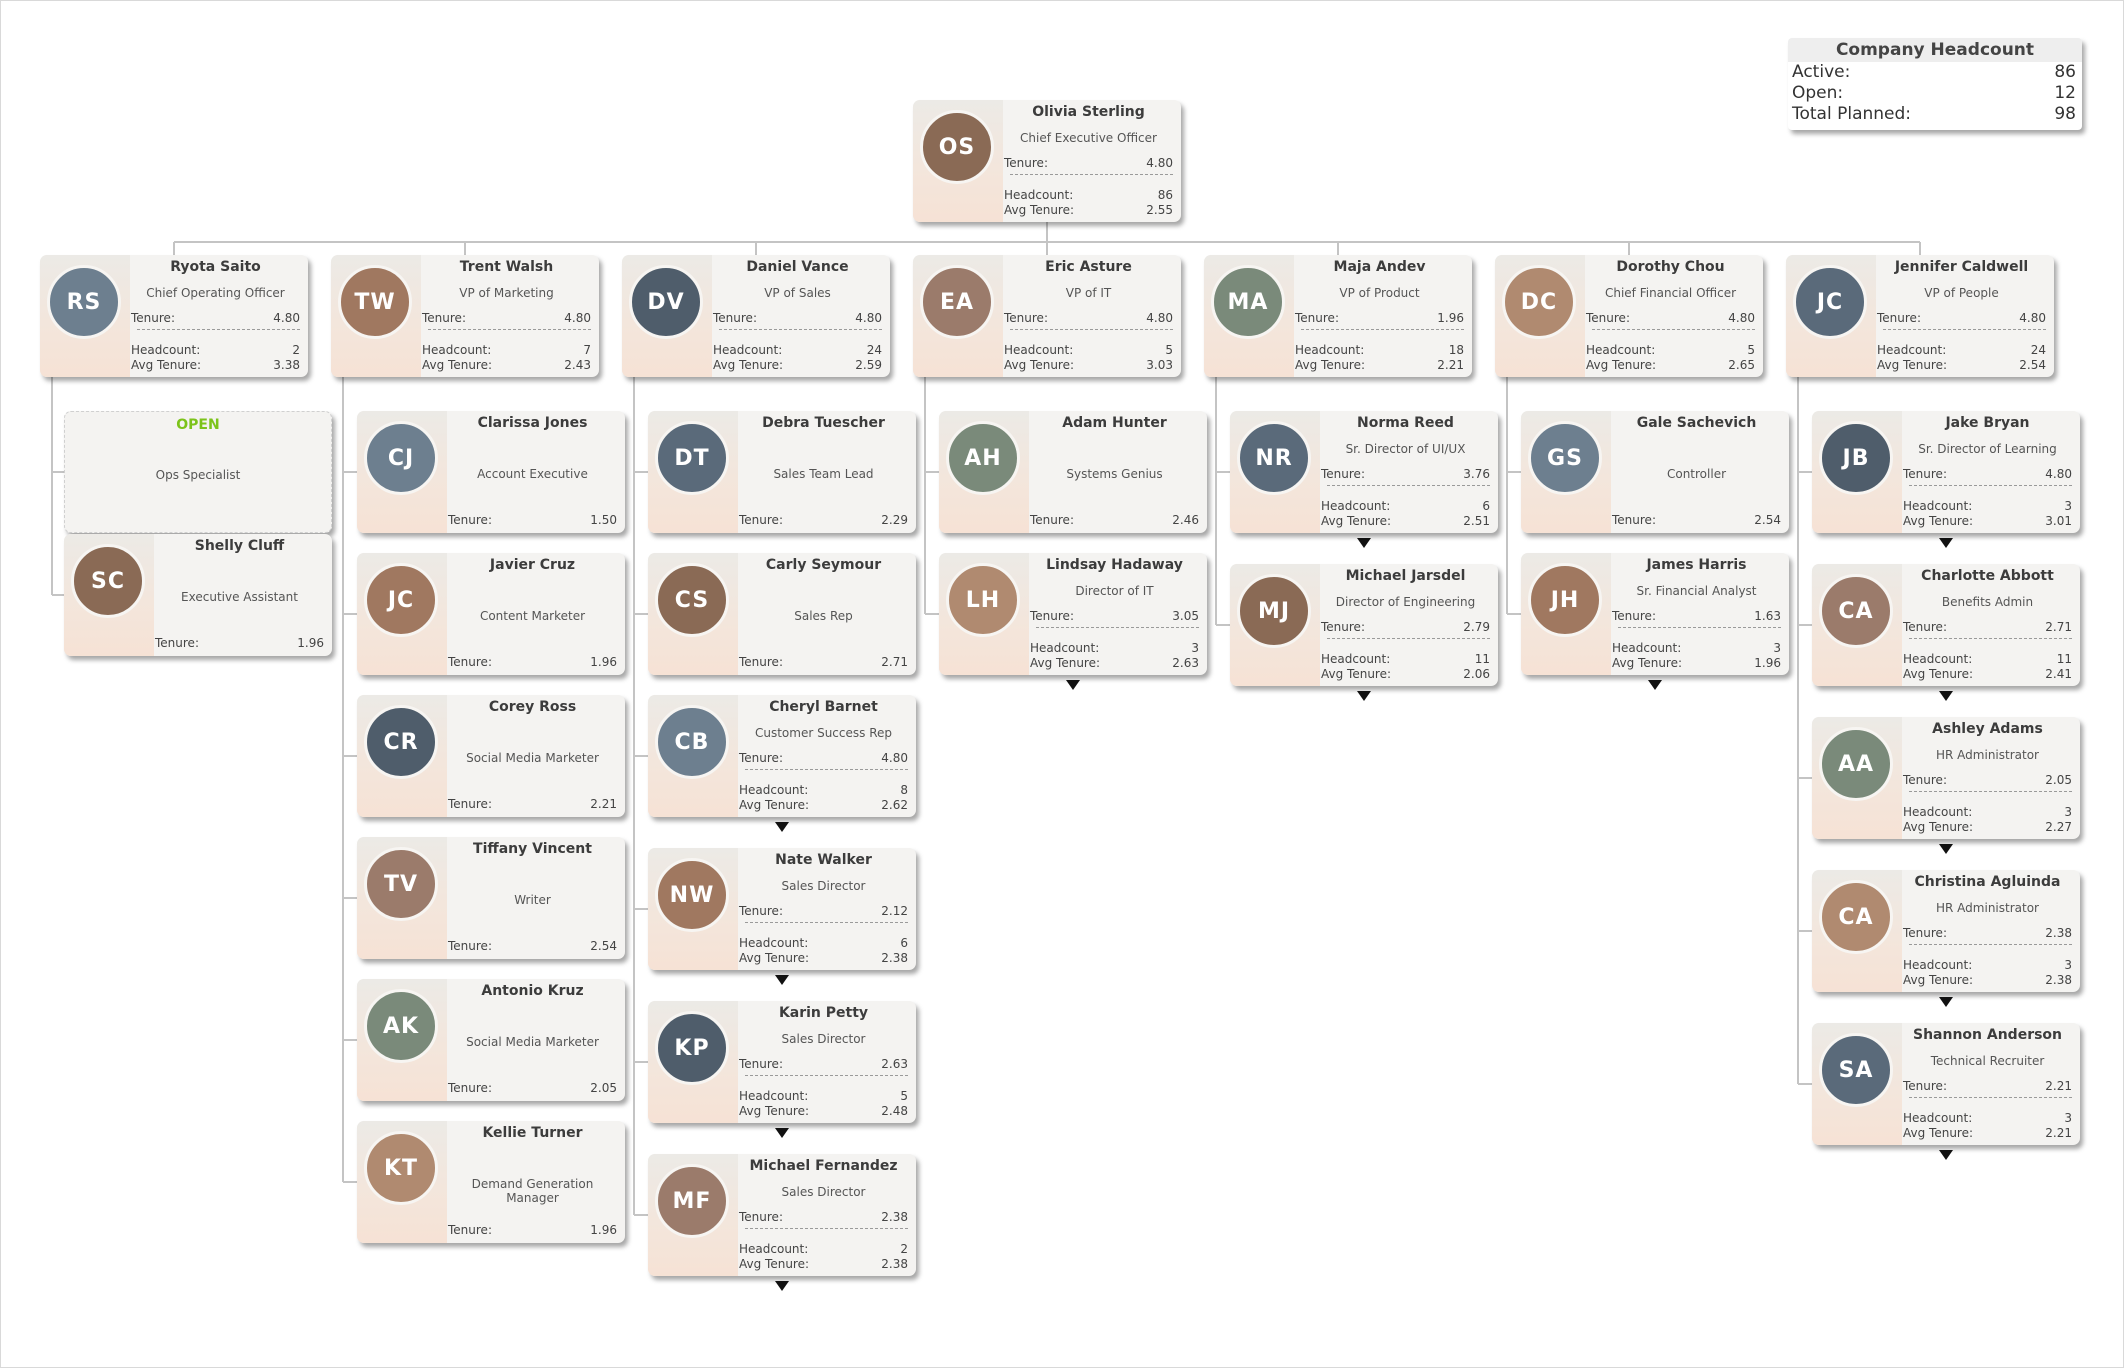 This screenshot has height=1368, width=2124. Describe the element at coordinates (1961, 318) in the screenshot. I see `tenure-row: Tenure: 4.80` at that location.